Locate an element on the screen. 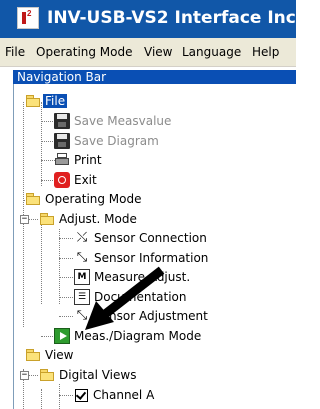 This screenshot has height=409, width=320. title-bar: 2 INV-USB-VS2 Interface Inc. is located at coordinates (151, 19).